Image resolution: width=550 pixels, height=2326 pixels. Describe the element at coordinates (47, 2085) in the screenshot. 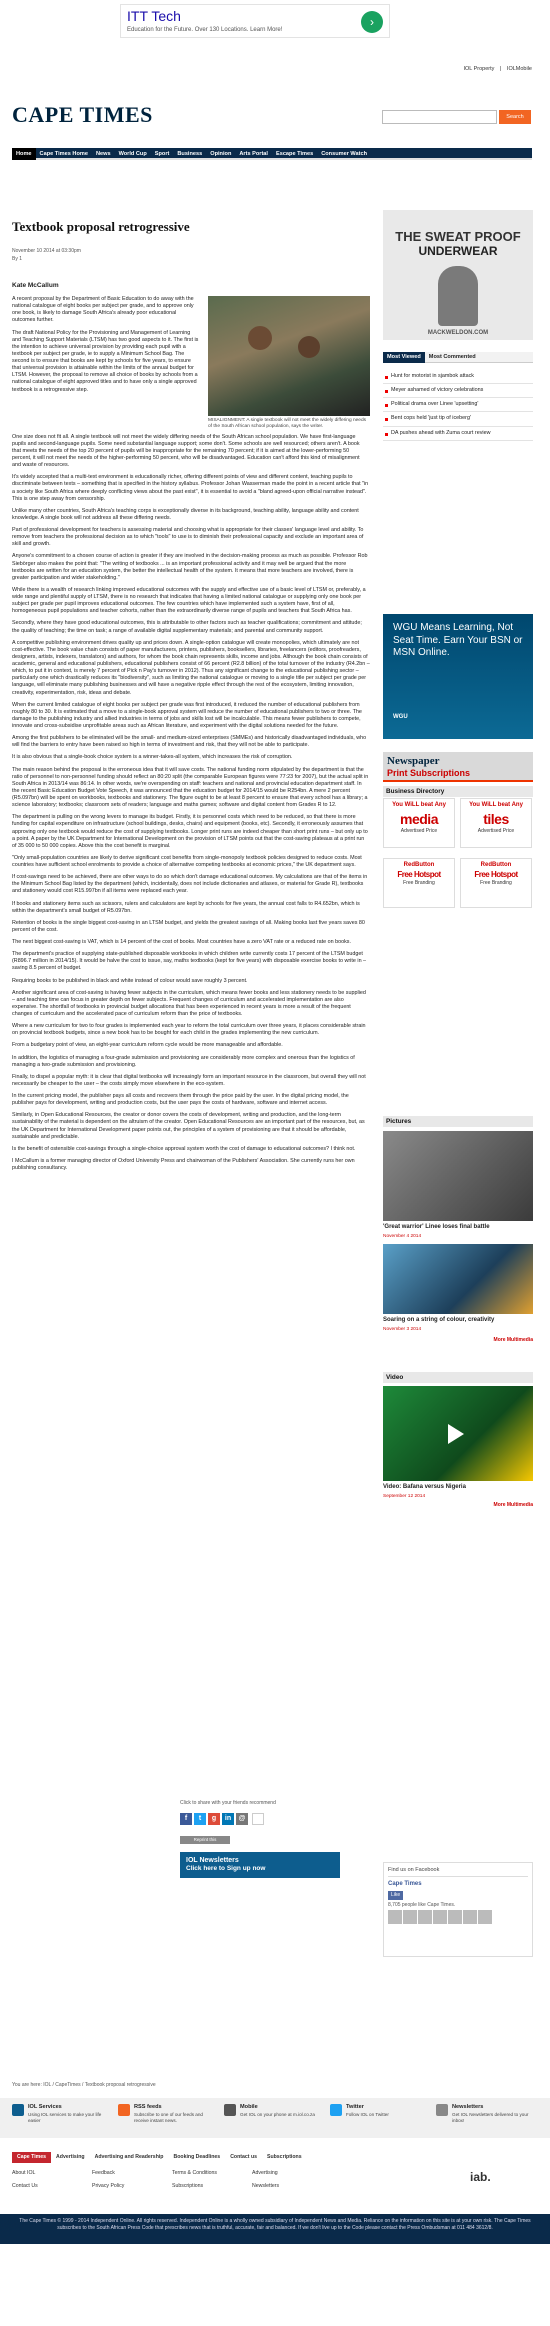

I see `breadcrumb-item: IOL` at that location.